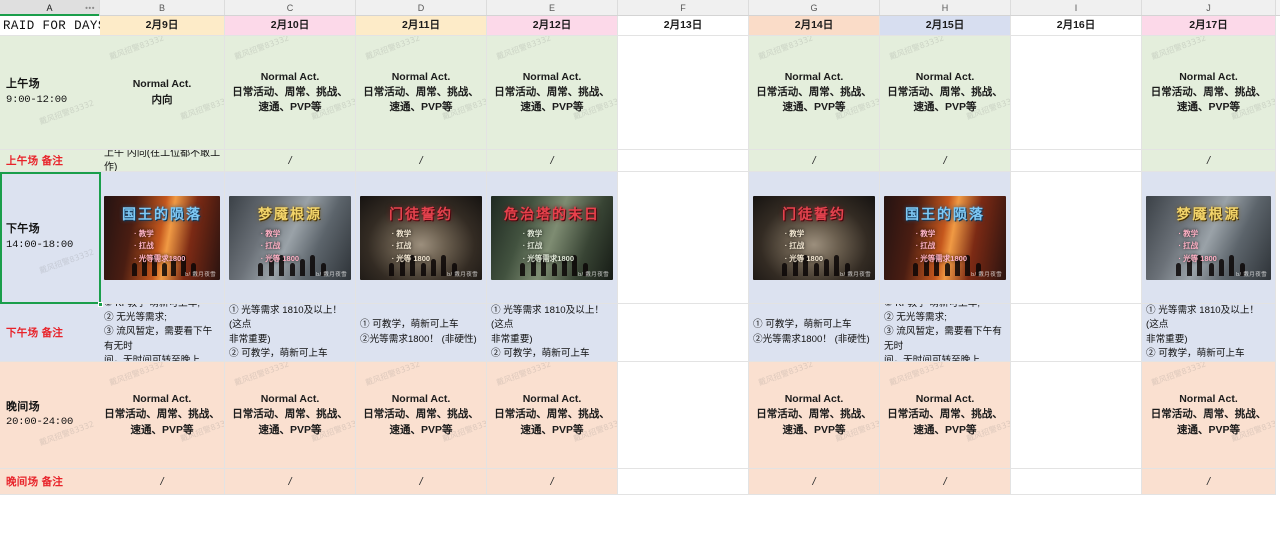  What do you see at coordinates (290, 26) in the screenshot?
I see `date-header-c: 2月10日` at bounding box center [290, 26].